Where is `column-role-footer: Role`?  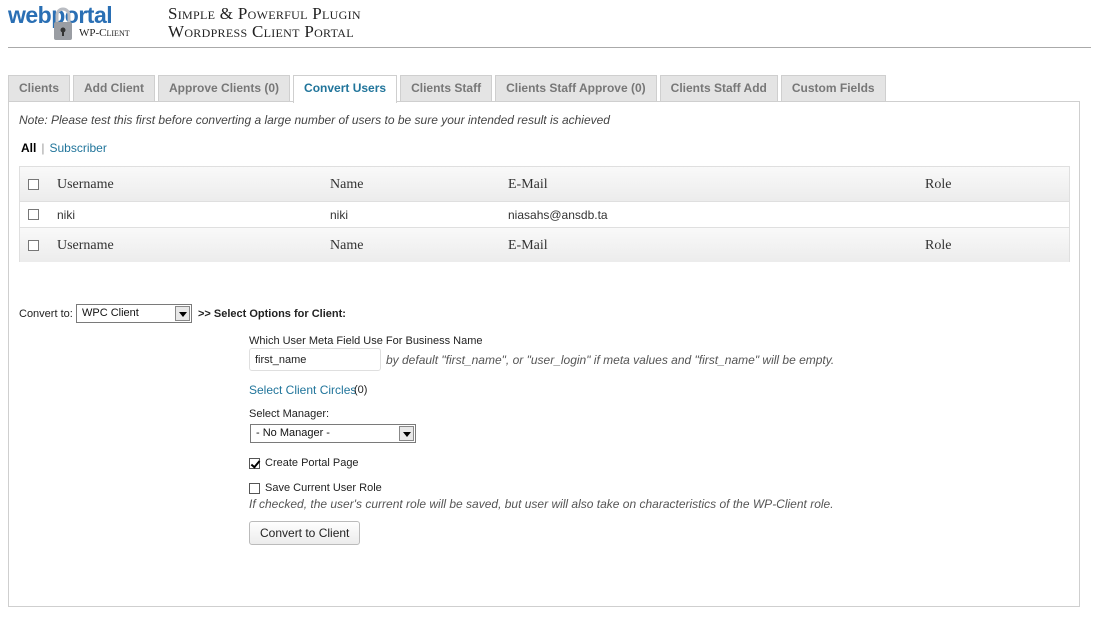
column-role-footer: Role is located at coordinates (938, 246).